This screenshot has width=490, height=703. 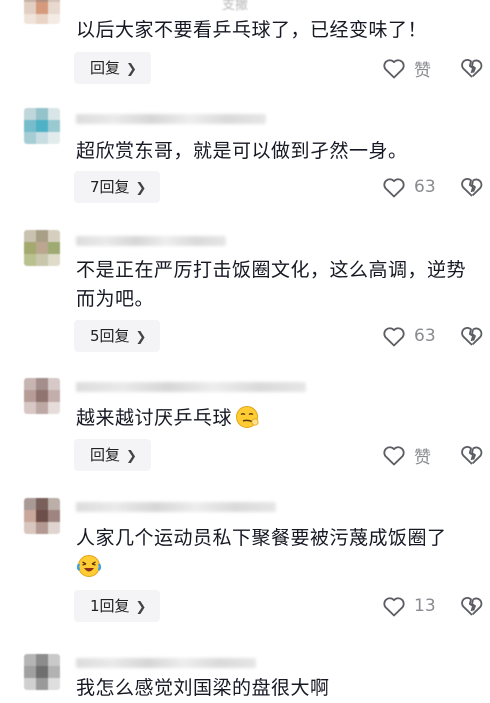 What do you see at coordinates (110, 336) in the screenshot?
I see `reply-label: 5回复` at bounding box center [110, 336].